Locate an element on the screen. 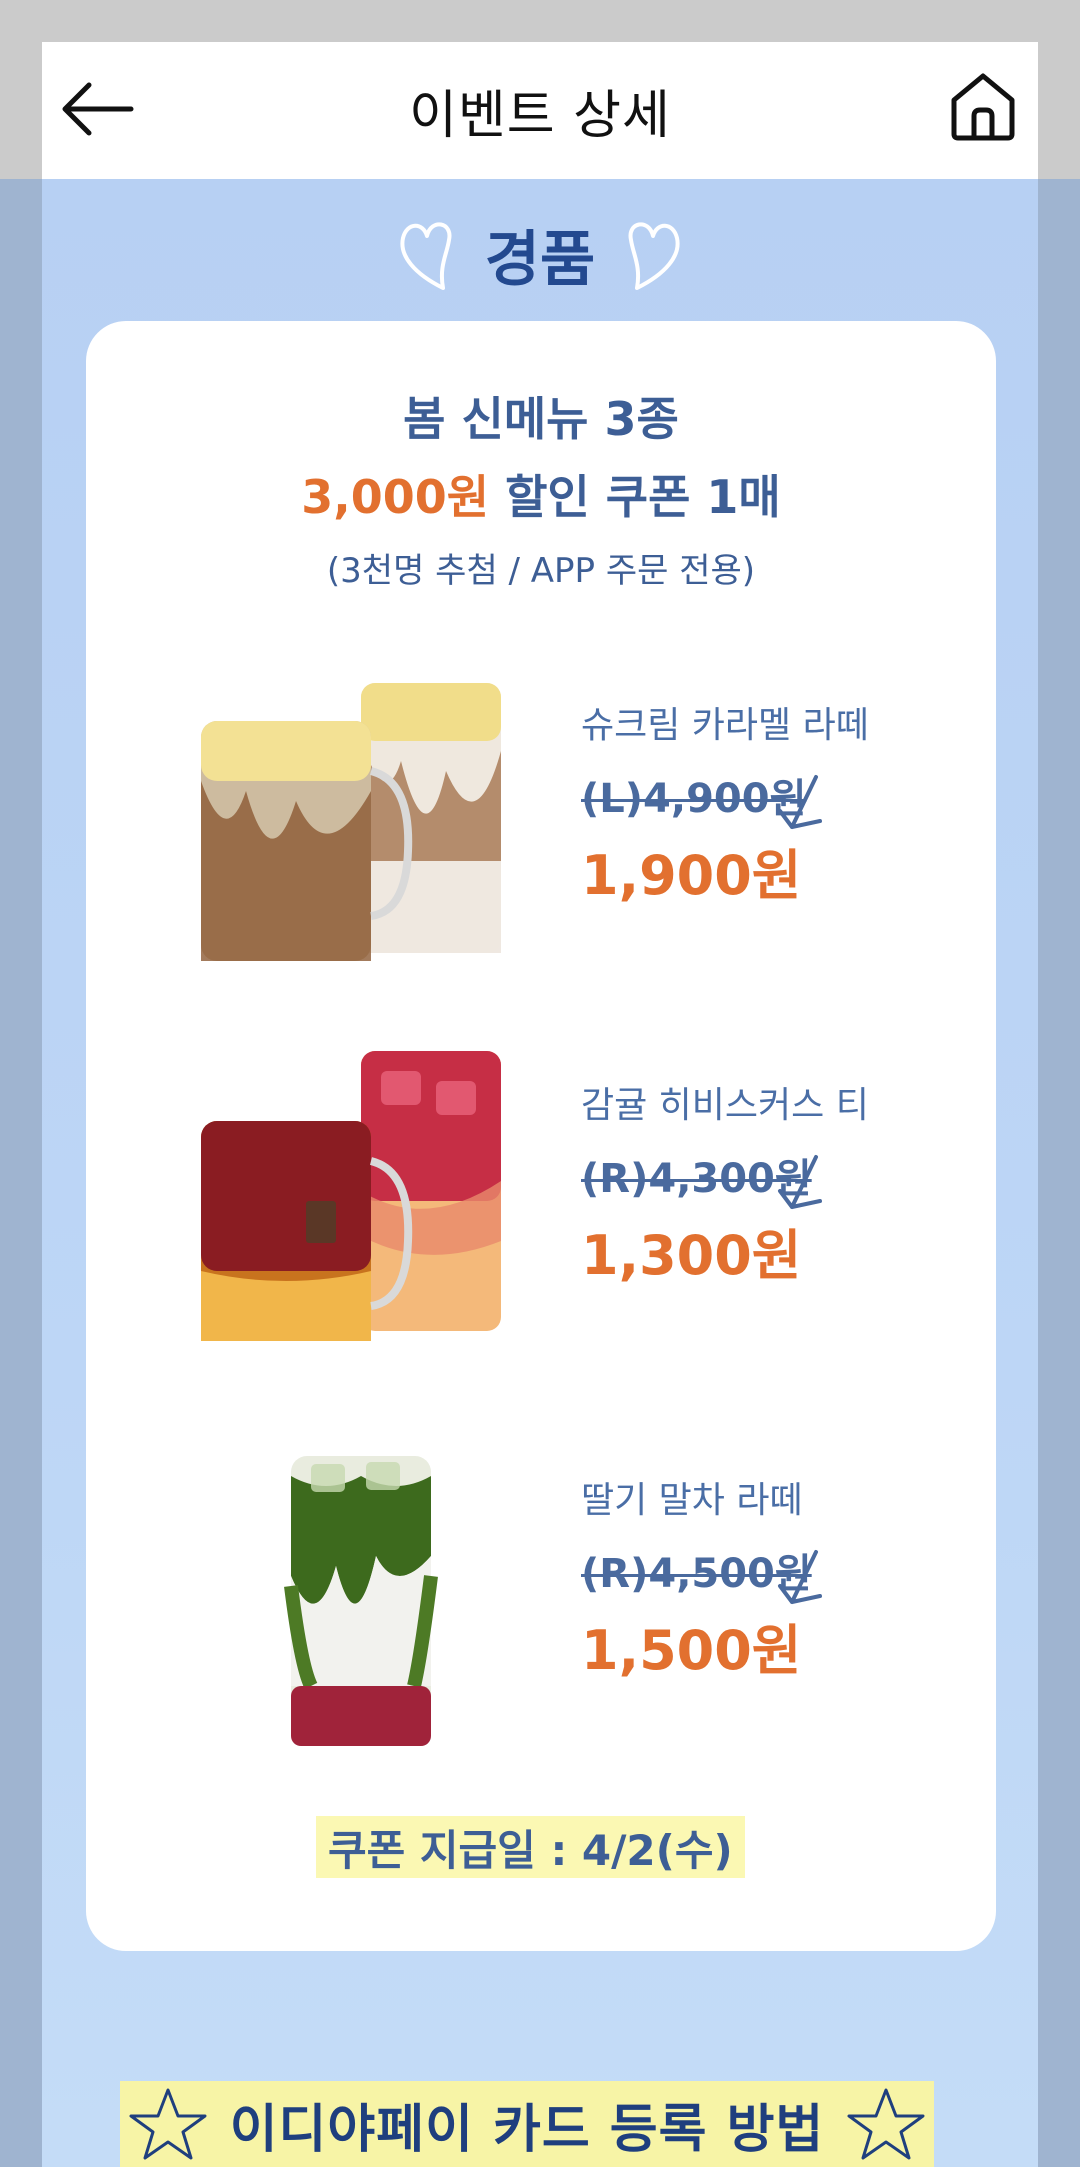 The image size is (1080, 2167). item-sale-price: 1,900원 is located at coordinates (691, 875).